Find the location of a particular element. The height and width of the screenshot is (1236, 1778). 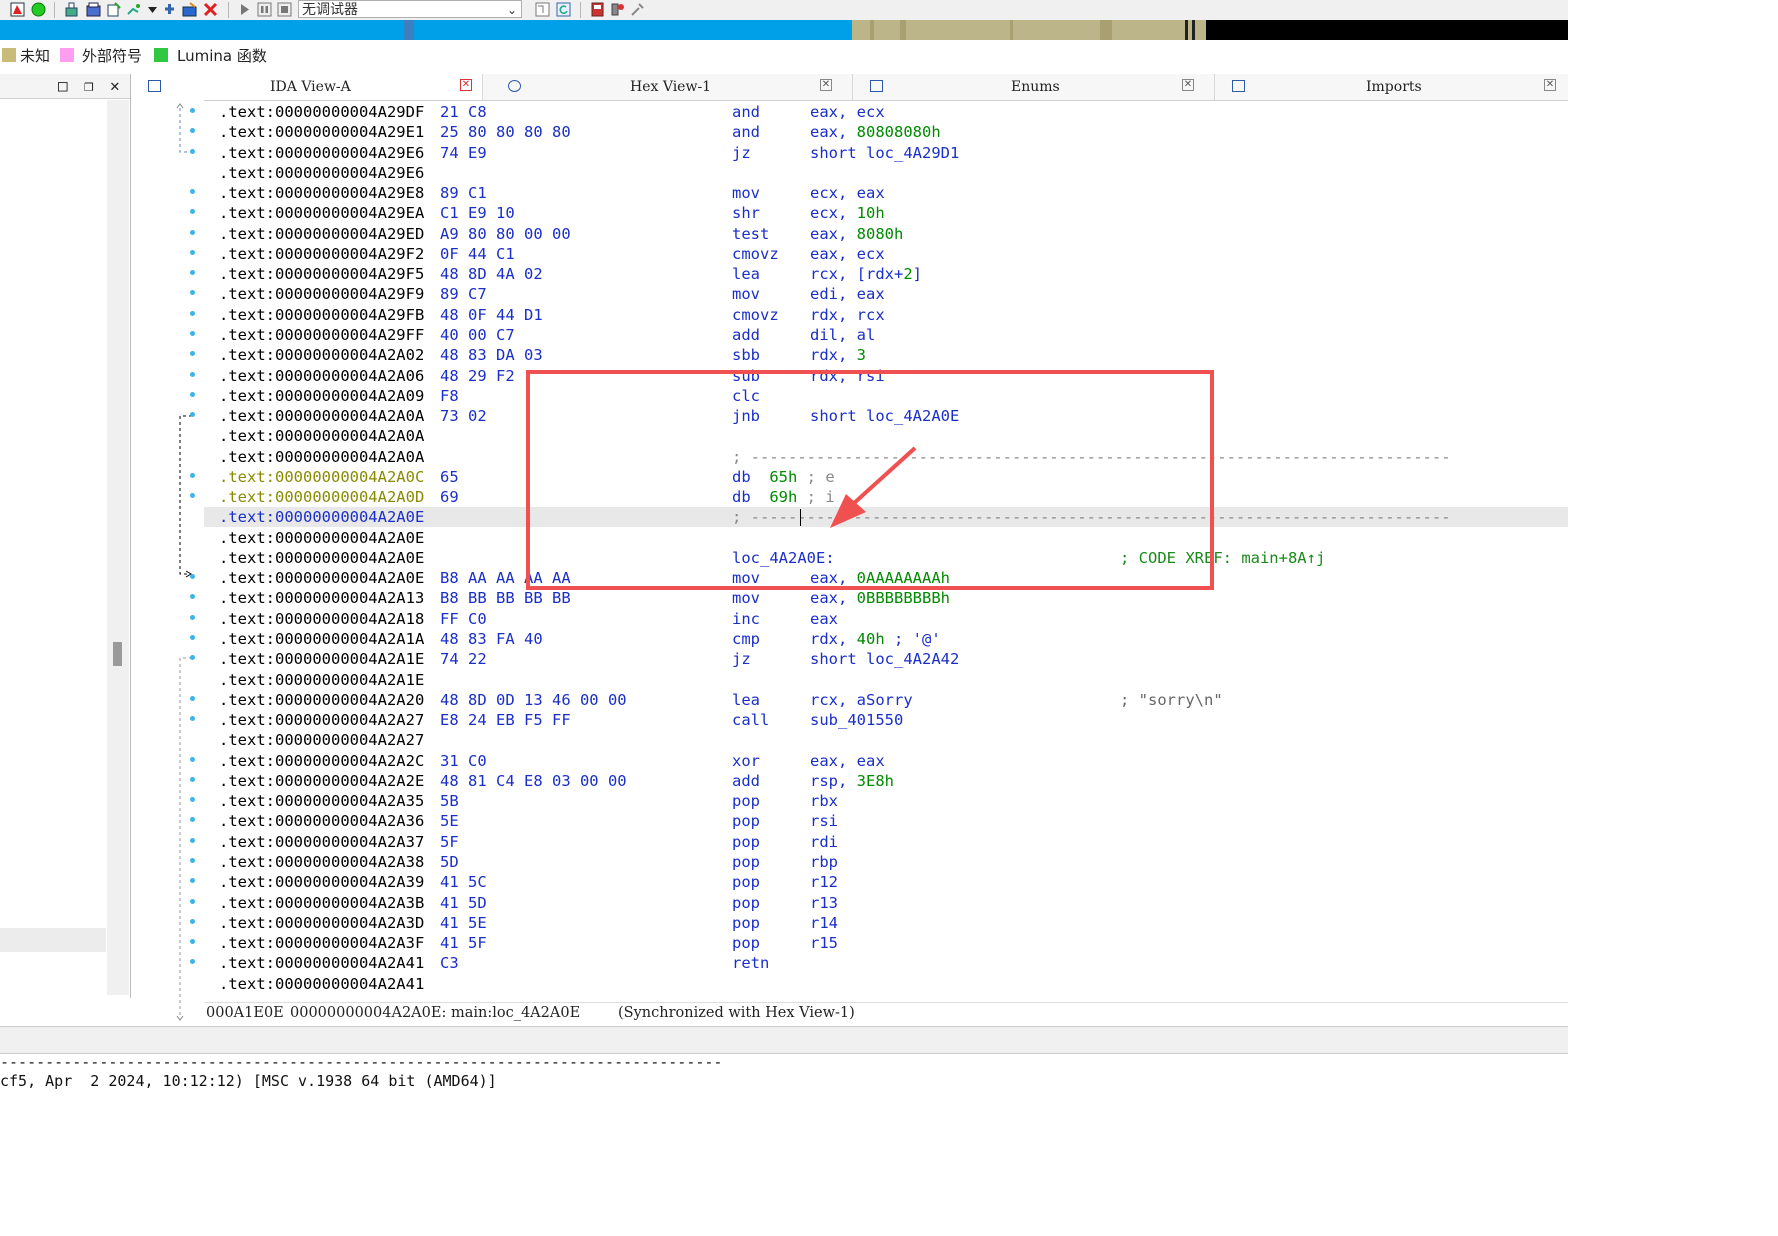

operands: rcx, [rdx+2] is located at coordinates (866, 274).